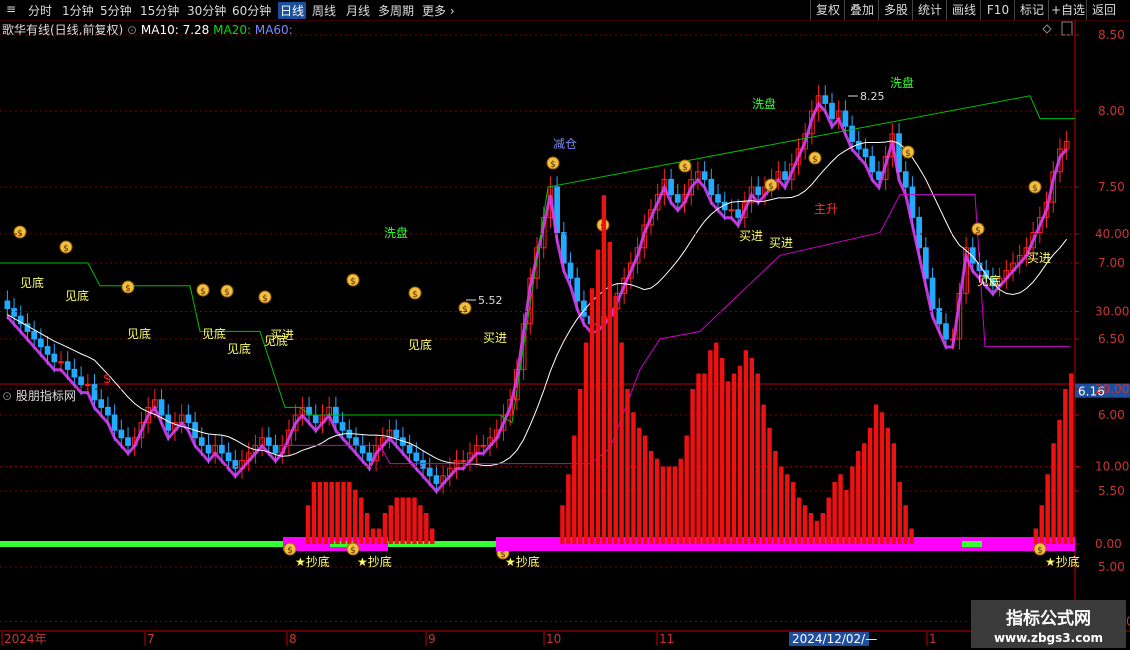 This screenshot has height=650, width=1130. Describe the element at coordinates (1048, 619) in the screenshot. I see `watermark-title: 指标公式网` at that location.